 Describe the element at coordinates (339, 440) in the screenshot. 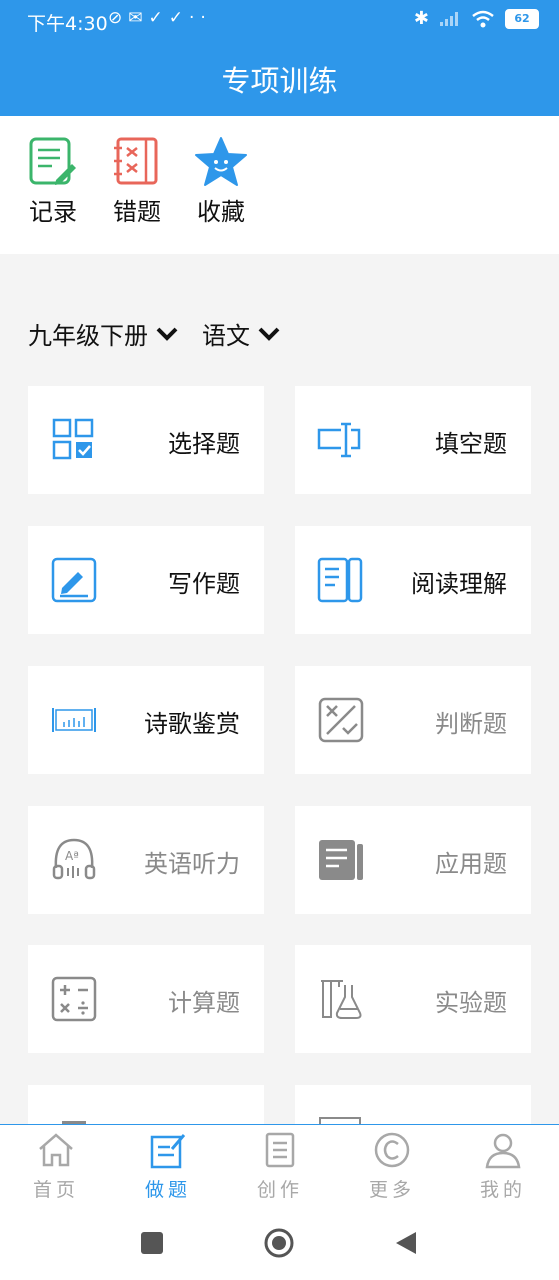

I see `fill-blank-icon` at that location.